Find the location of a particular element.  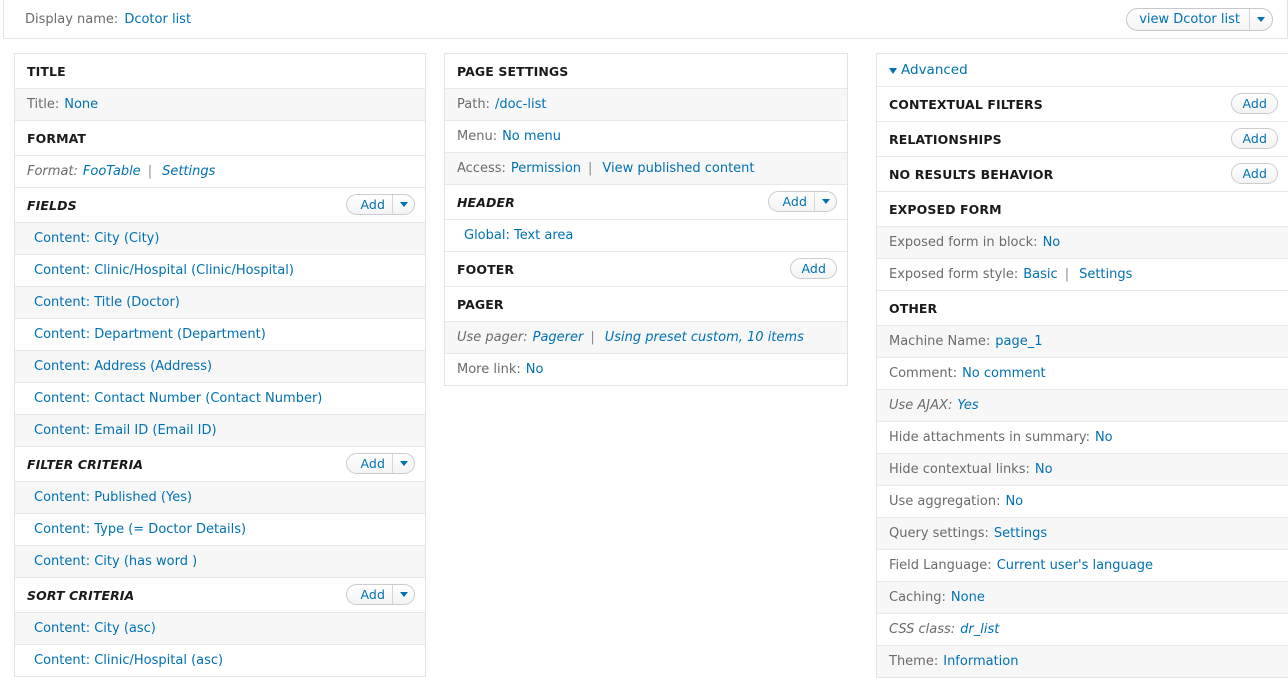

row-theme: Theme: Information is located at coordinates (1082, 661).